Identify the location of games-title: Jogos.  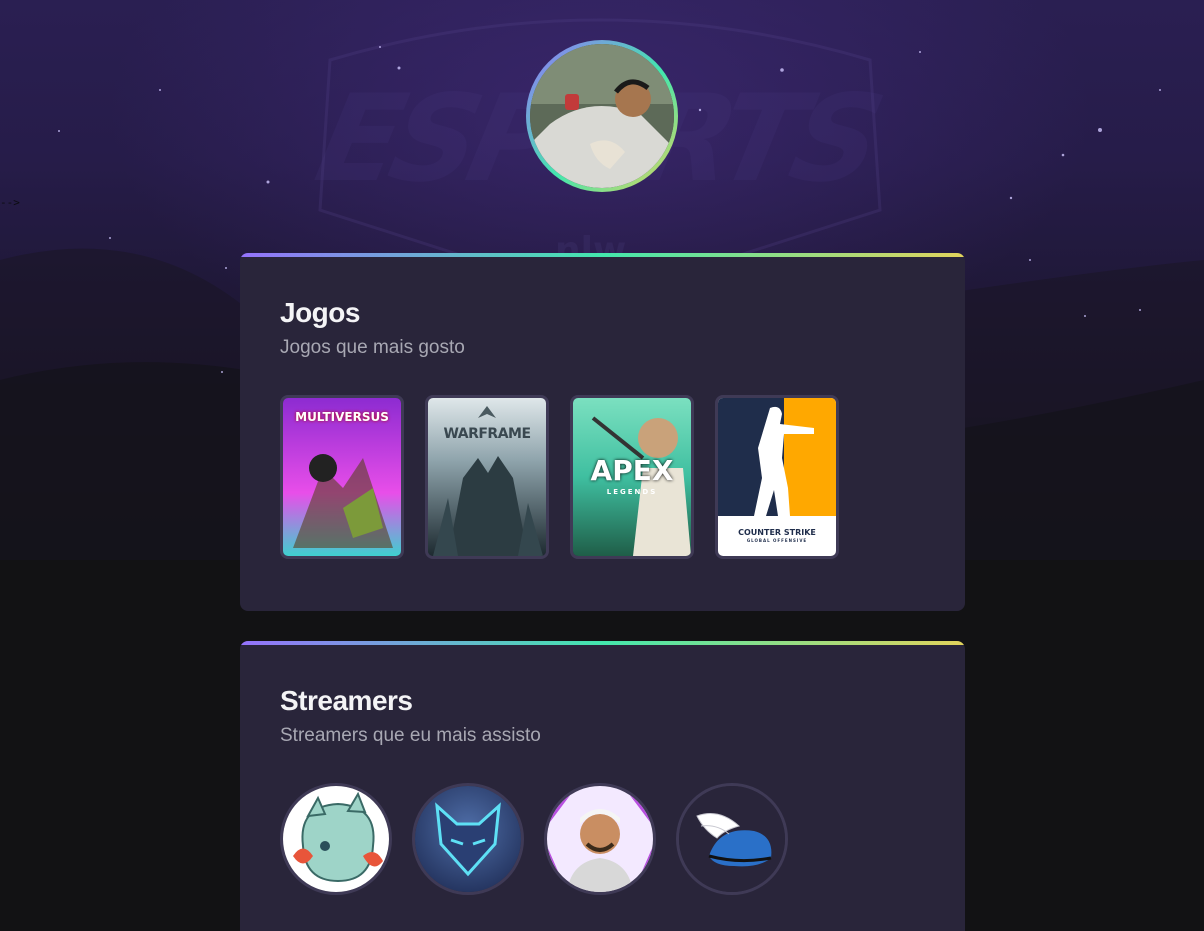
(320, 312).